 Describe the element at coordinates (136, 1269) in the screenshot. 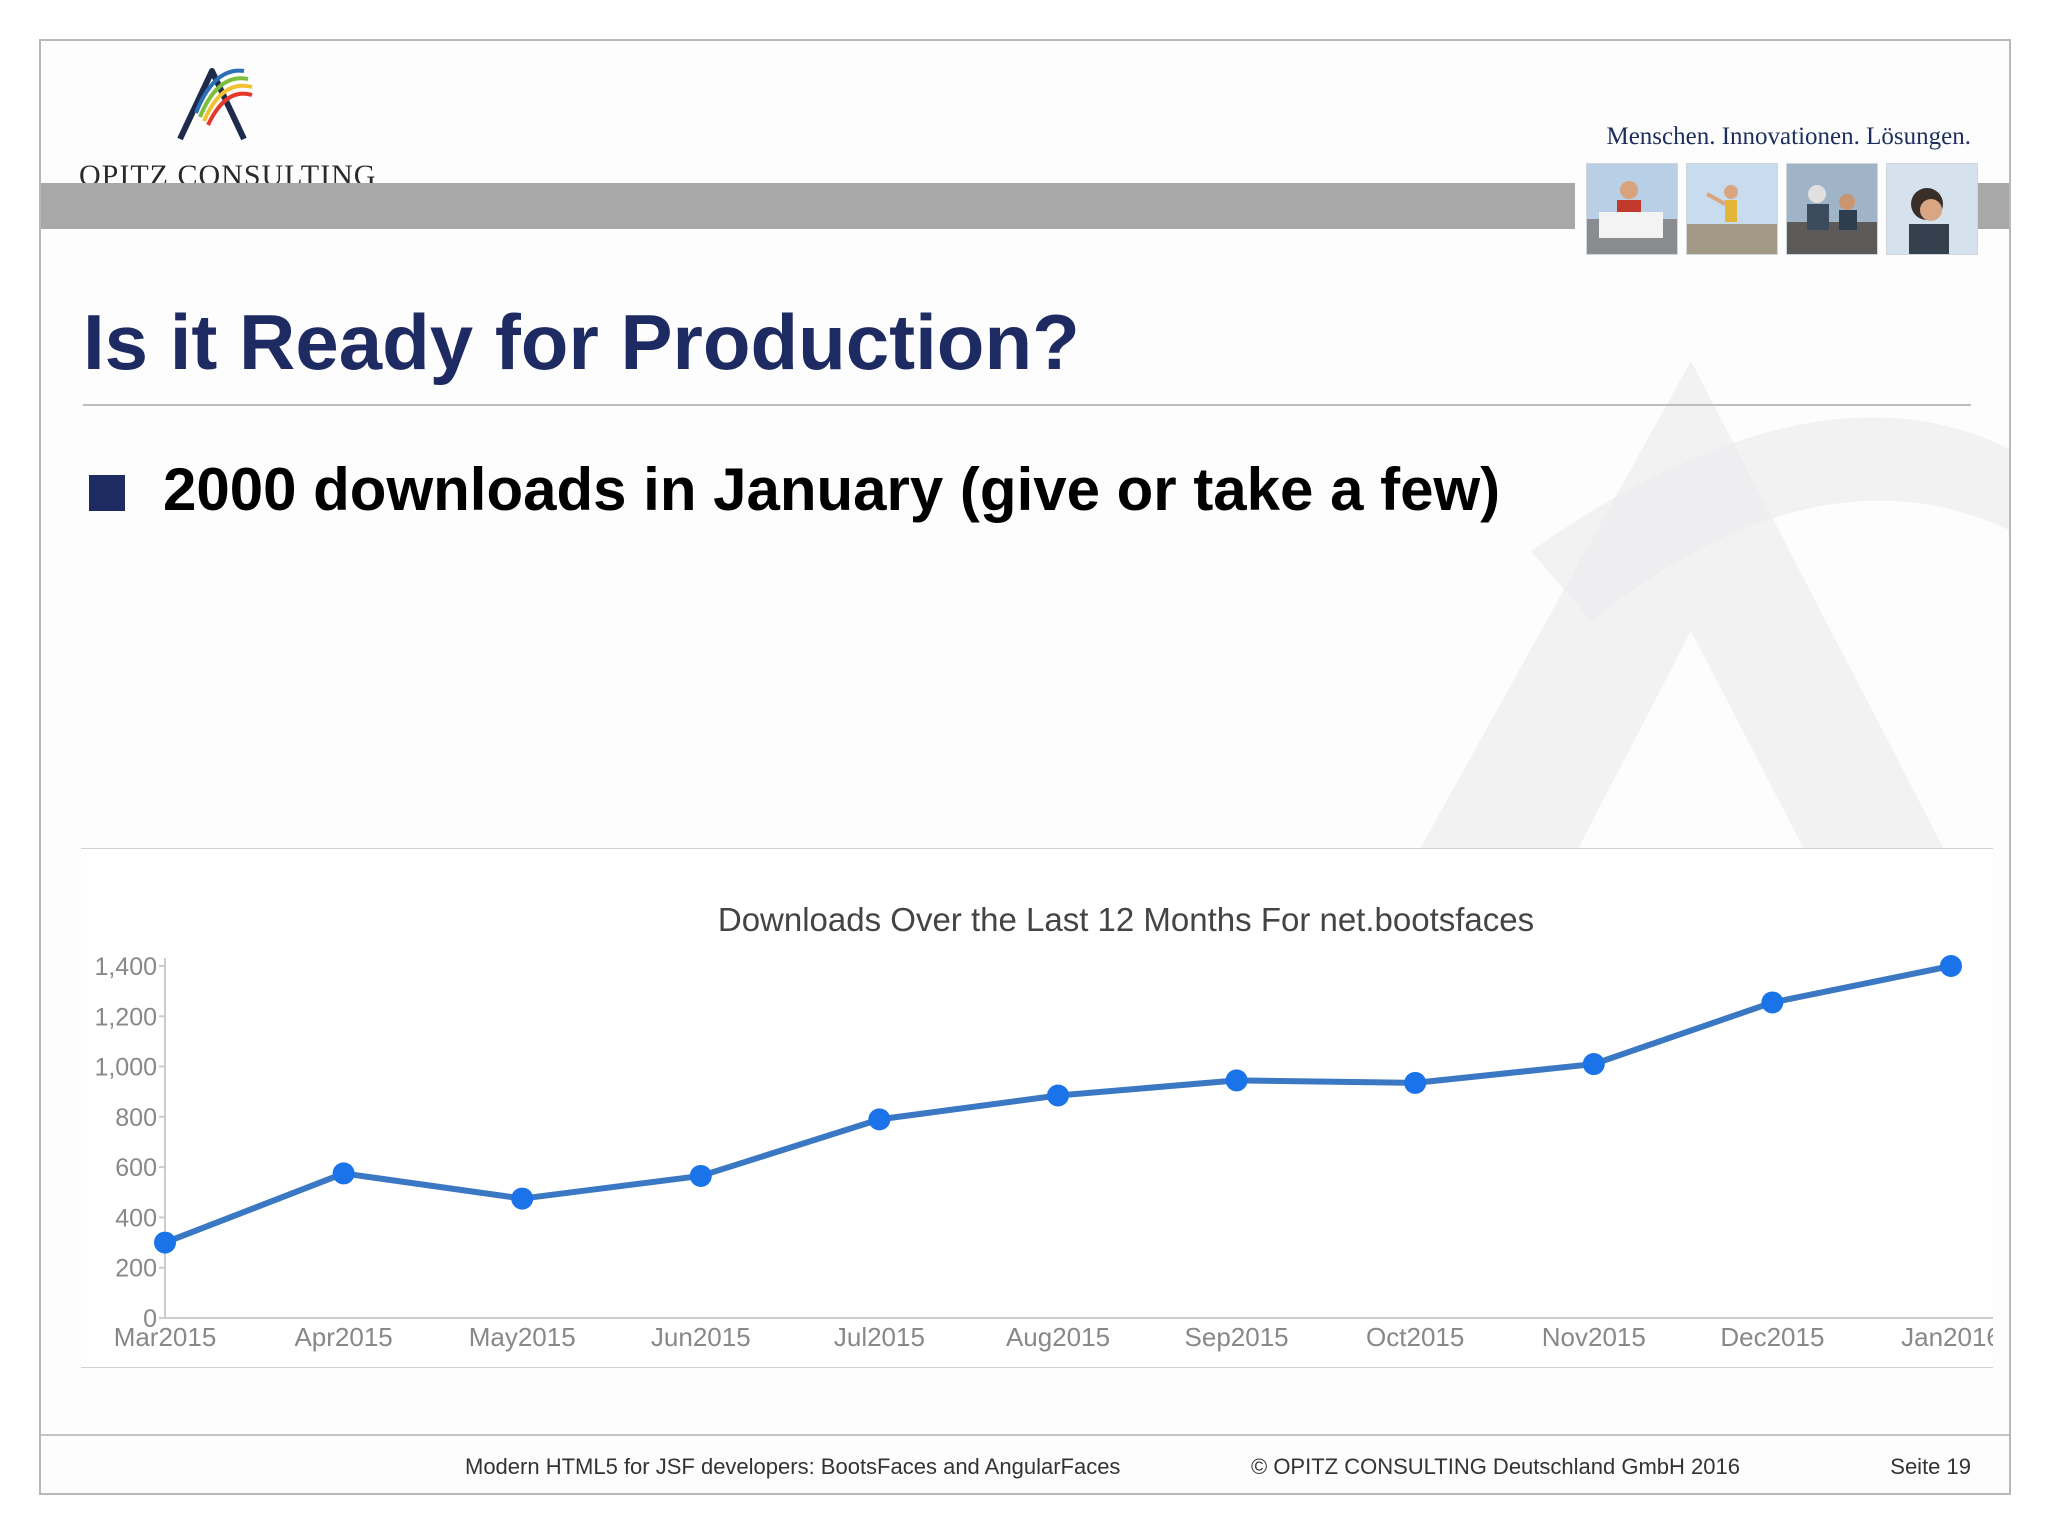

I see `y-tick-label: 200` at that location.